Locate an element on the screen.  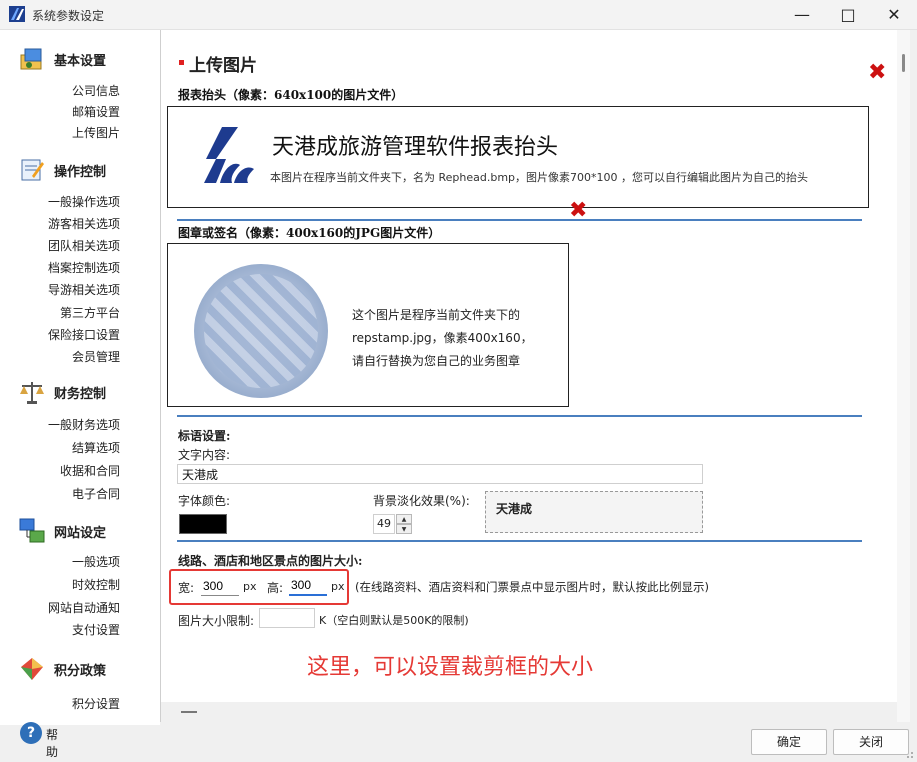
stamp-seal-icon is located at coordinates (261, 331).